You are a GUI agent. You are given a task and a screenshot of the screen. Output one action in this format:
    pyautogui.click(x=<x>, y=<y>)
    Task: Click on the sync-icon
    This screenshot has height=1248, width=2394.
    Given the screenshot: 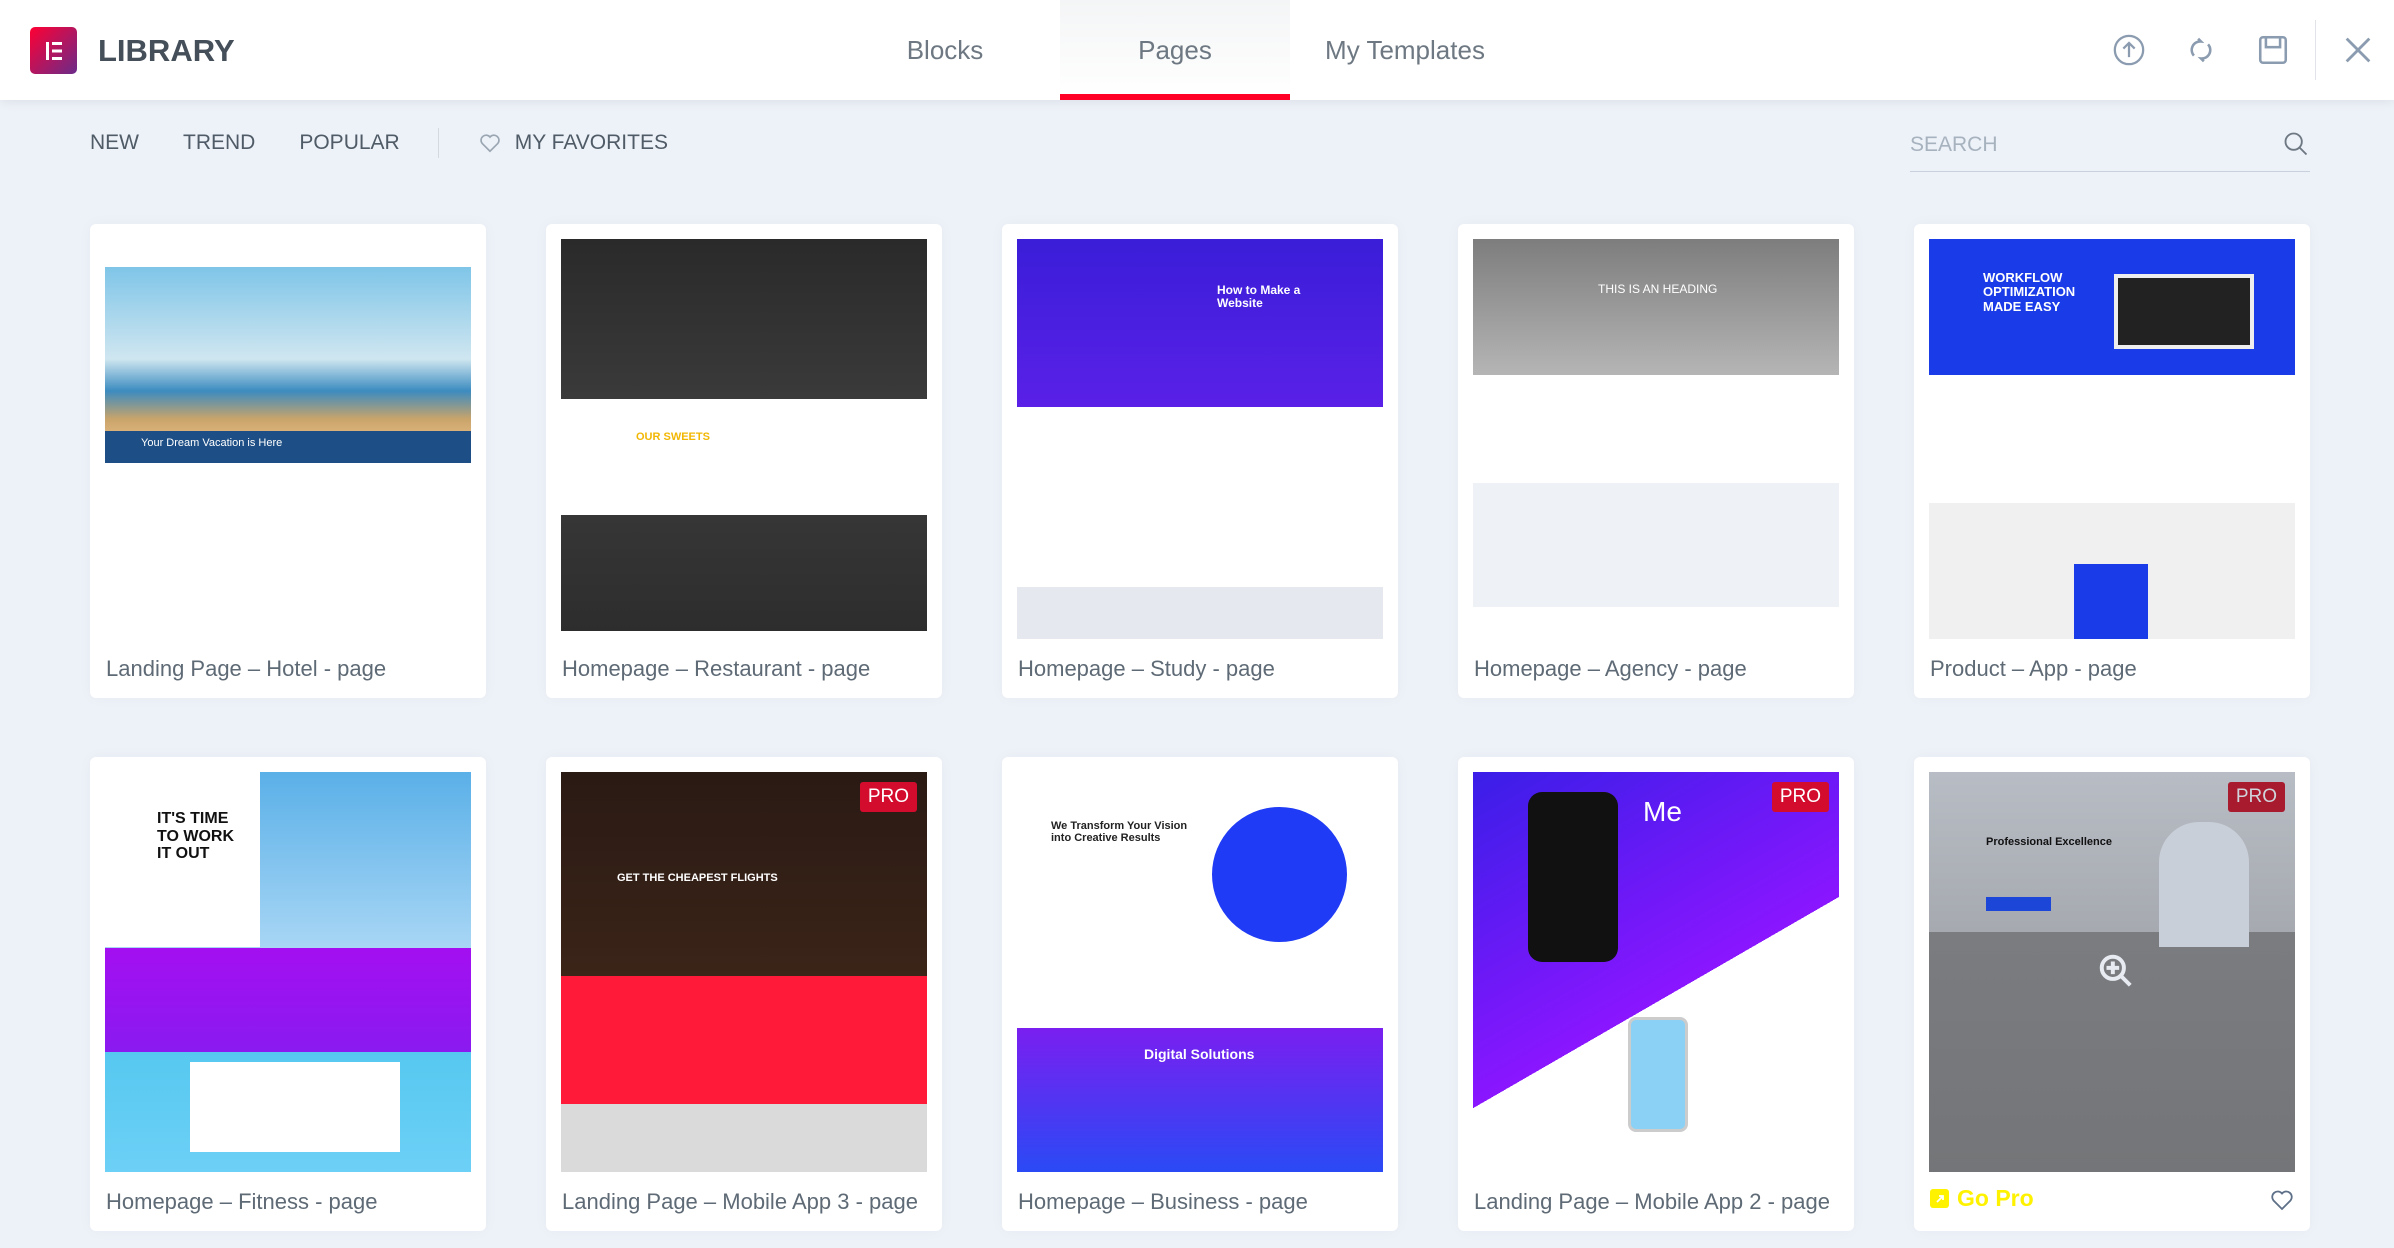 What is the action you would take?
    pyautogui.click(x=2201, y=50)
    